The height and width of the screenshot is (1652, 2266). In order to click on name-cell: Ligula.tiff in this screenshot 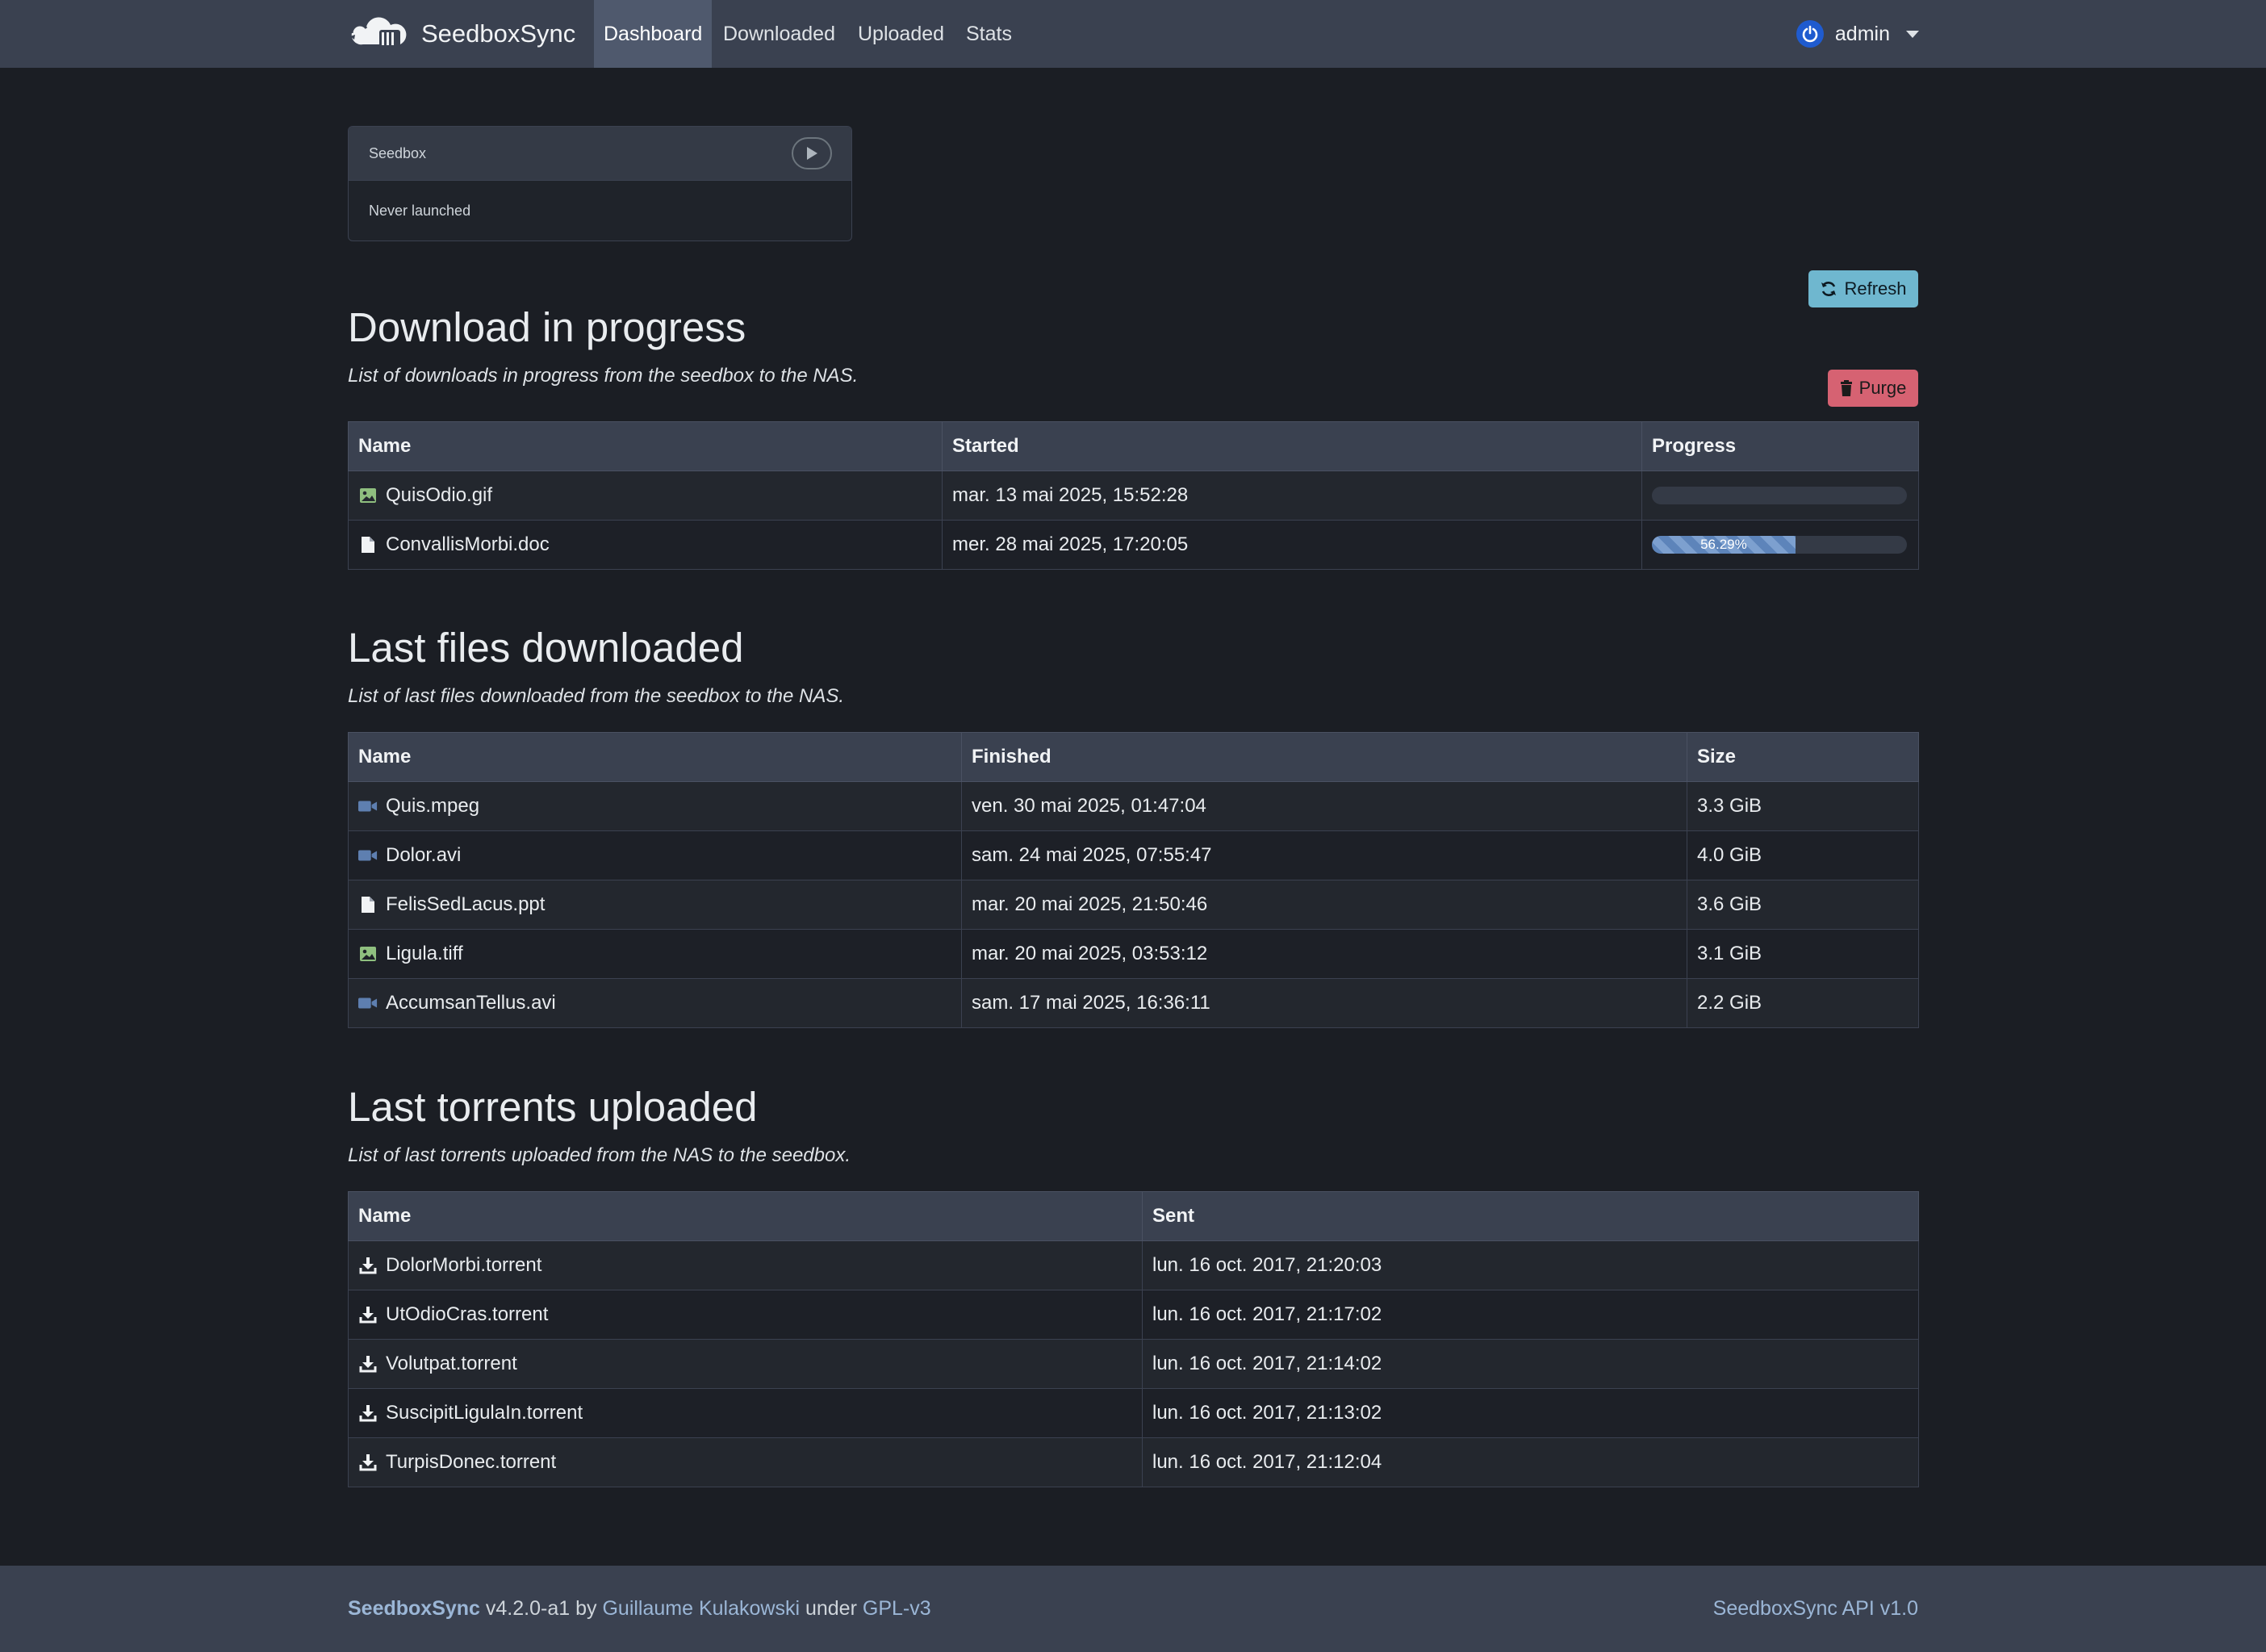, I will do `click(655, 954)`.